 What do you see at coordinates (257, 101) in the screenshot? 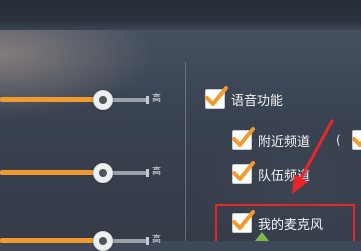
I see `voice-feature-label: 语音功能` at bounding box center [257, 101].